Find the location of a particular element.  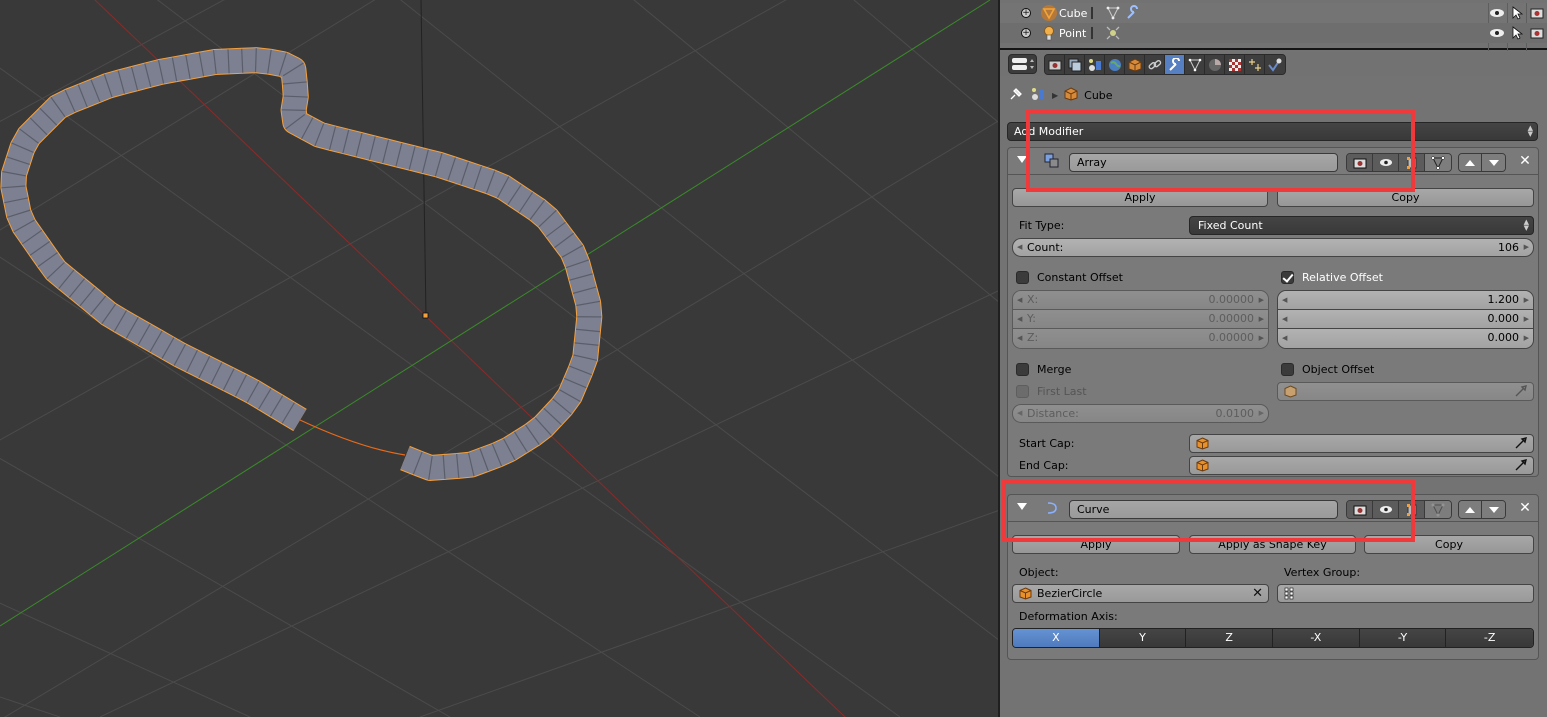

constant-offset-z: ◀ Z: 0.00000 ▶ is located at coordinates (1140, 338).